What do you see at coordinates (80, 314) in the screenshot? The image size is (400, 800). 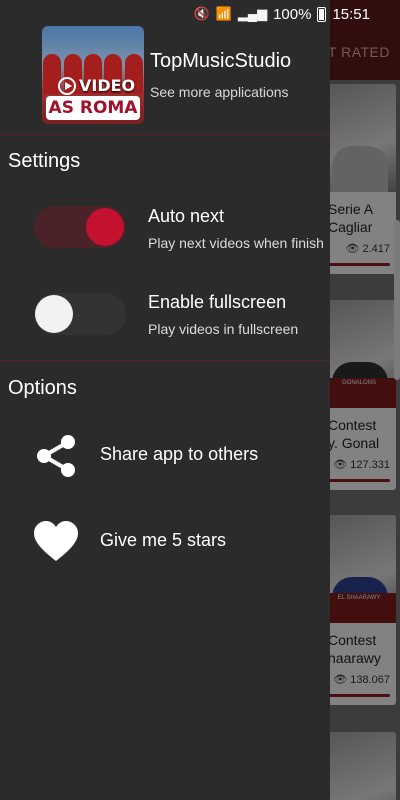 I see `fullscreen-toggle` at bounding box center [80, 314].